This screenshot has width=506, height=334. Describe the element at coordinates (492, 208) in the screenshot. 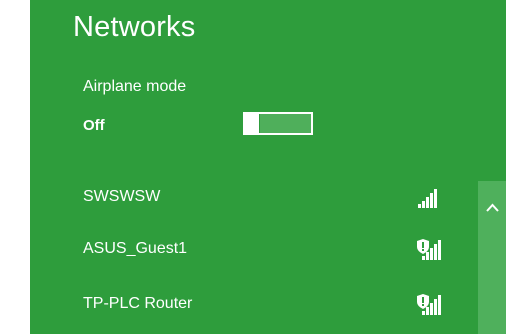

I see `chevron-up-icon` at that location.